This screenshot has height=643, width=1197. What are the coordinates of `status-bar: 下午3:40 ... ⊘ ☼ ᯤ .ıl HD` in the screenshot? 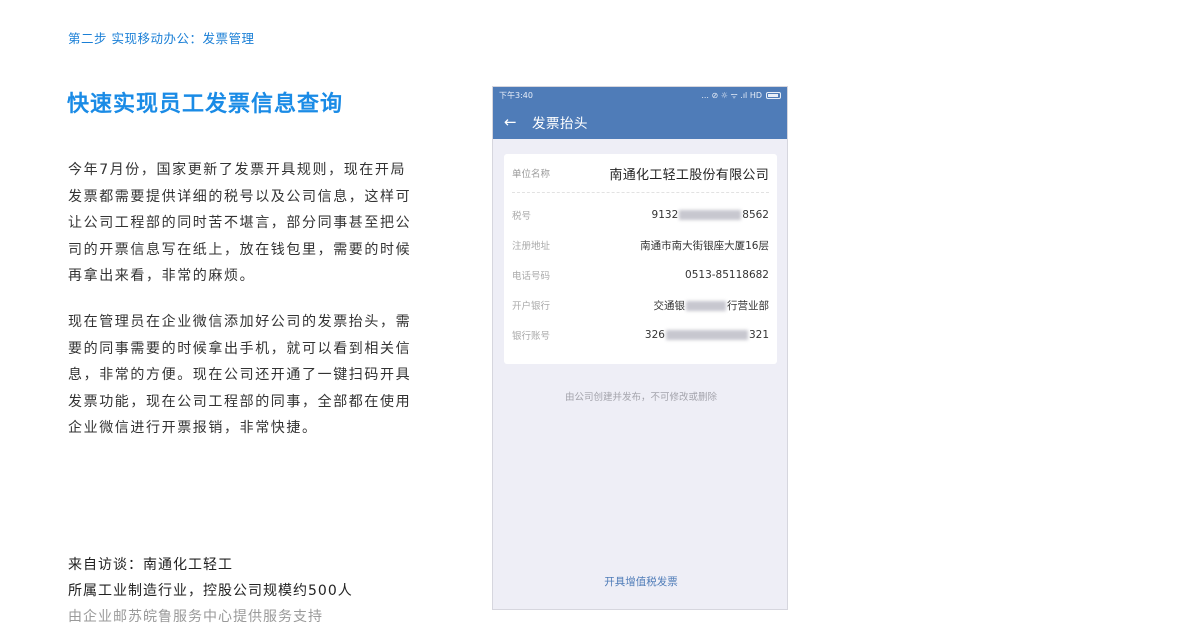 It's located at (640, 95).